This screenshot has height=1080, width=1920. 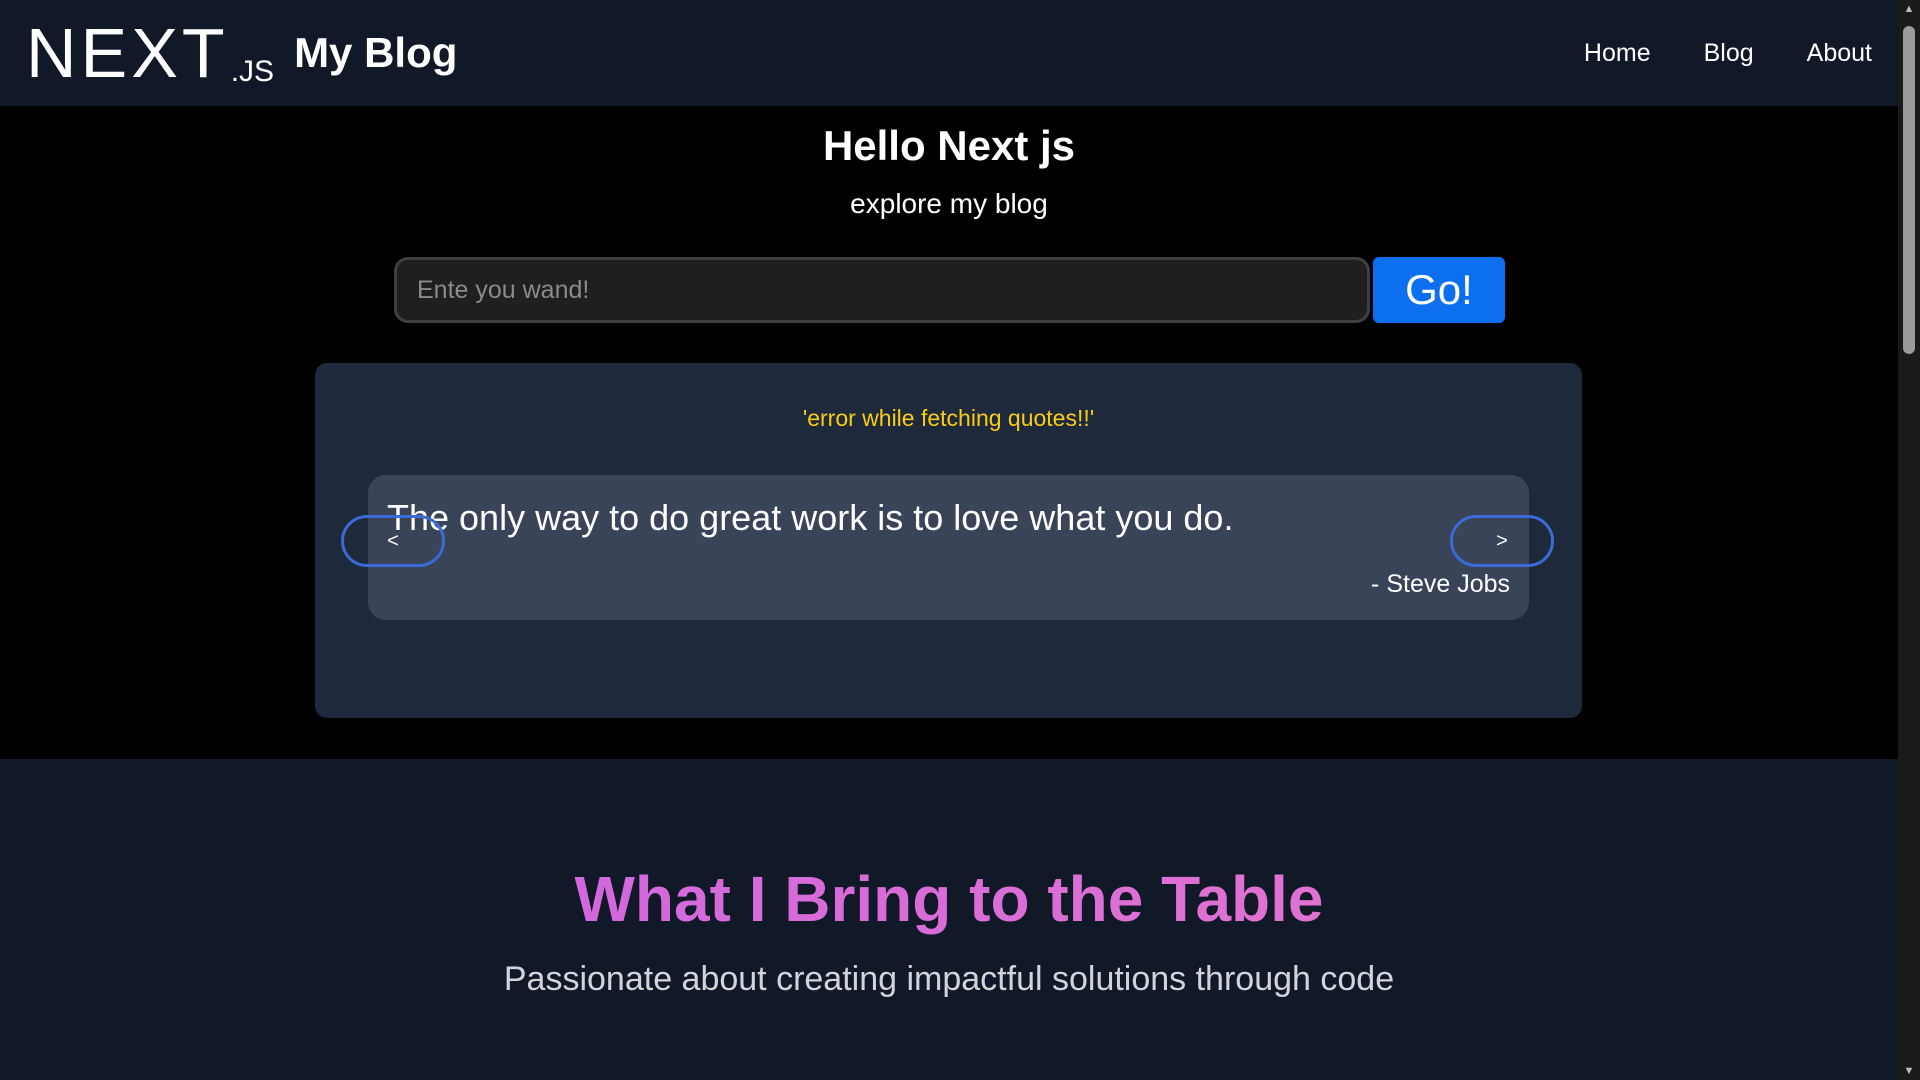 I want to click on hero-title: Hello Next js, so click(x=949, y=145).